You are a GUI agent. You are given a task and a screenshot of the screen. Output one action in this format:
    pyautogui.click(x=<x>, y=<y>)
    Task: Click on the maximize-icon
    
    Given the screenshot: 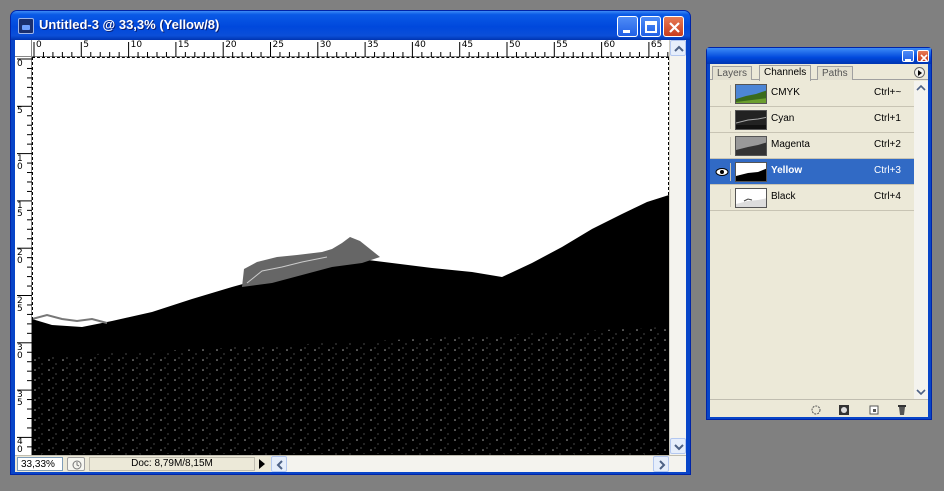 What is the action you would take?
    pyautogui.click(x=651, y=27)
    